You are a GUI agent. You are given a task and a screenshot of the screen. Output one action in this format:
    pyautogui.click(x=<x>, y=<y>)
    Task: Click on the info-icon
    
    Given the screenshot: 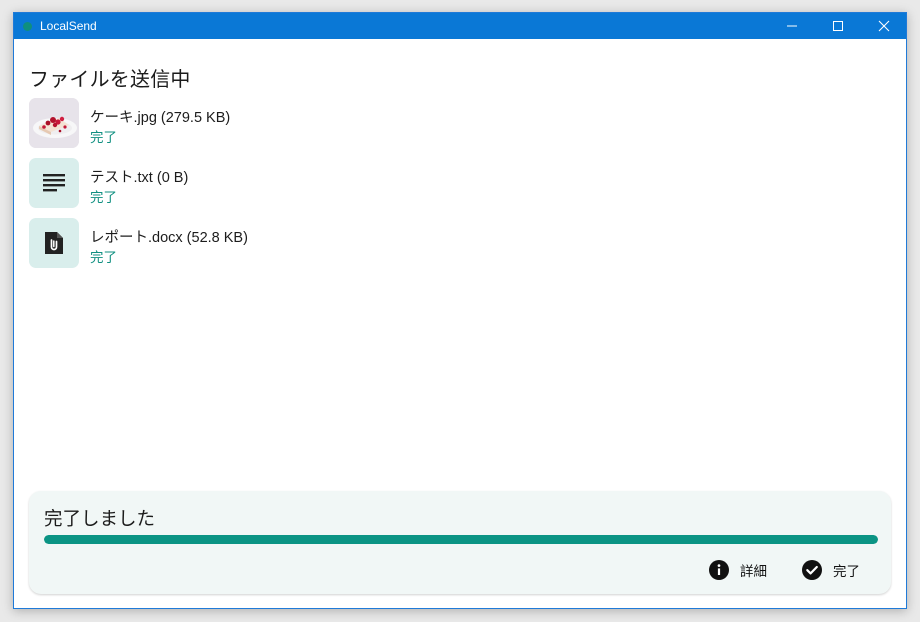 What is the action you would take?
    pyautogui.click(x=719, y=570)
    